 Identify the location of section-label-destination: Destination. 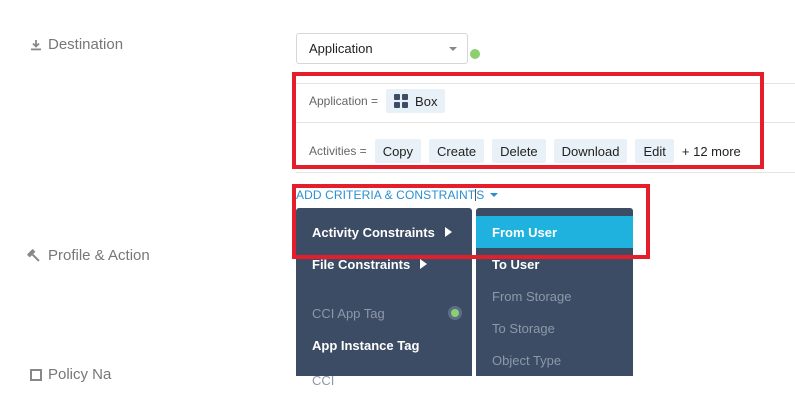
(76, 44).